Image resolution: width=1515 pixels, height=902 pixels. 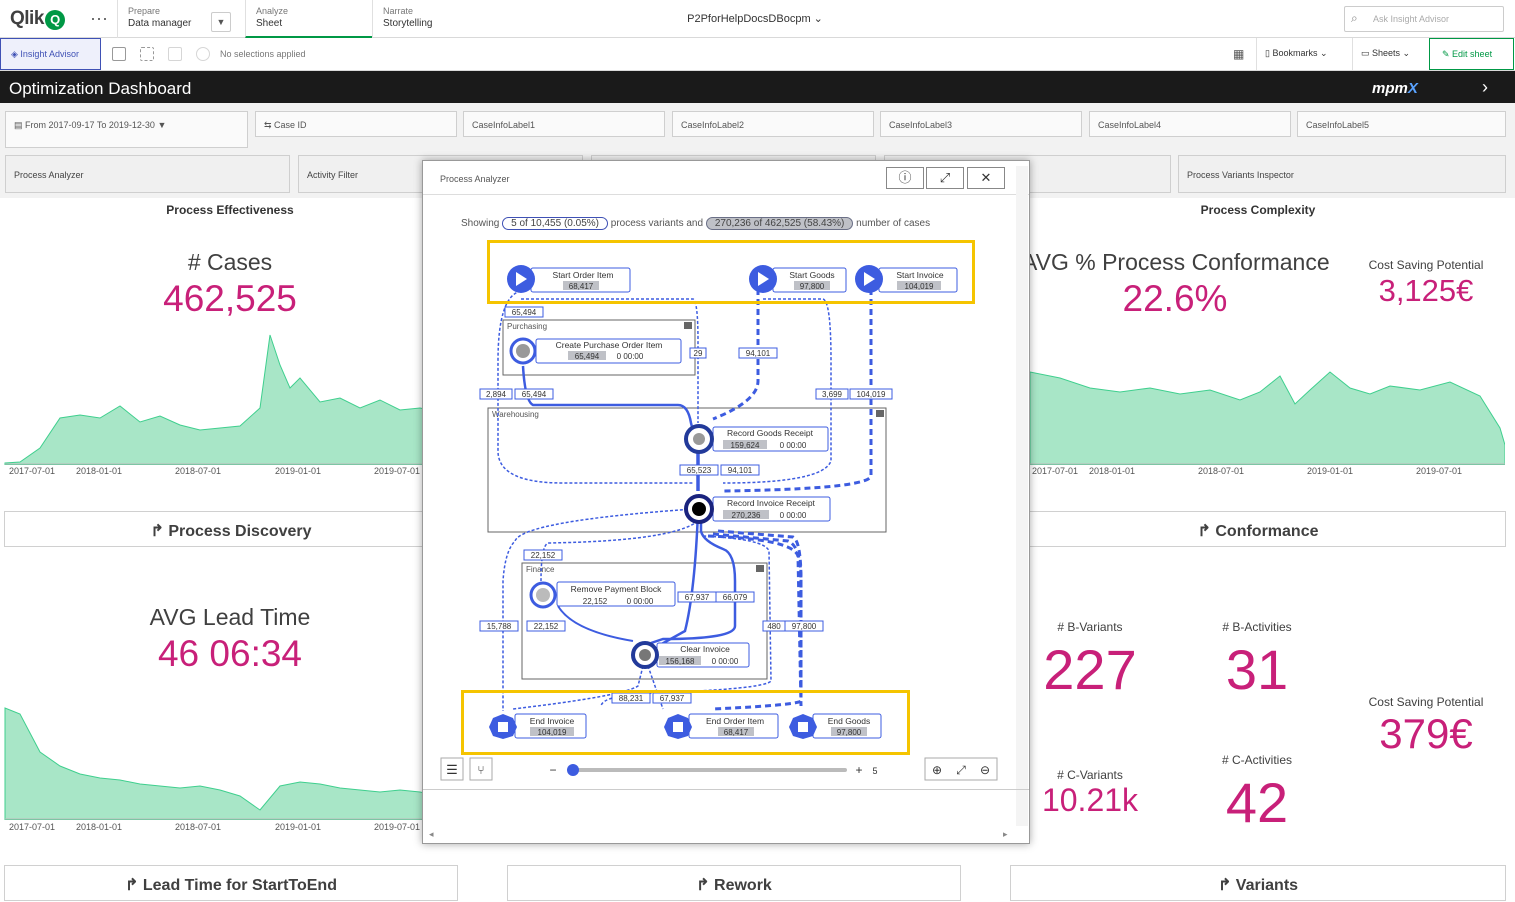 I want to click on process-discovery-button: ↱ Process Discovery, so click(x=231, y=529).